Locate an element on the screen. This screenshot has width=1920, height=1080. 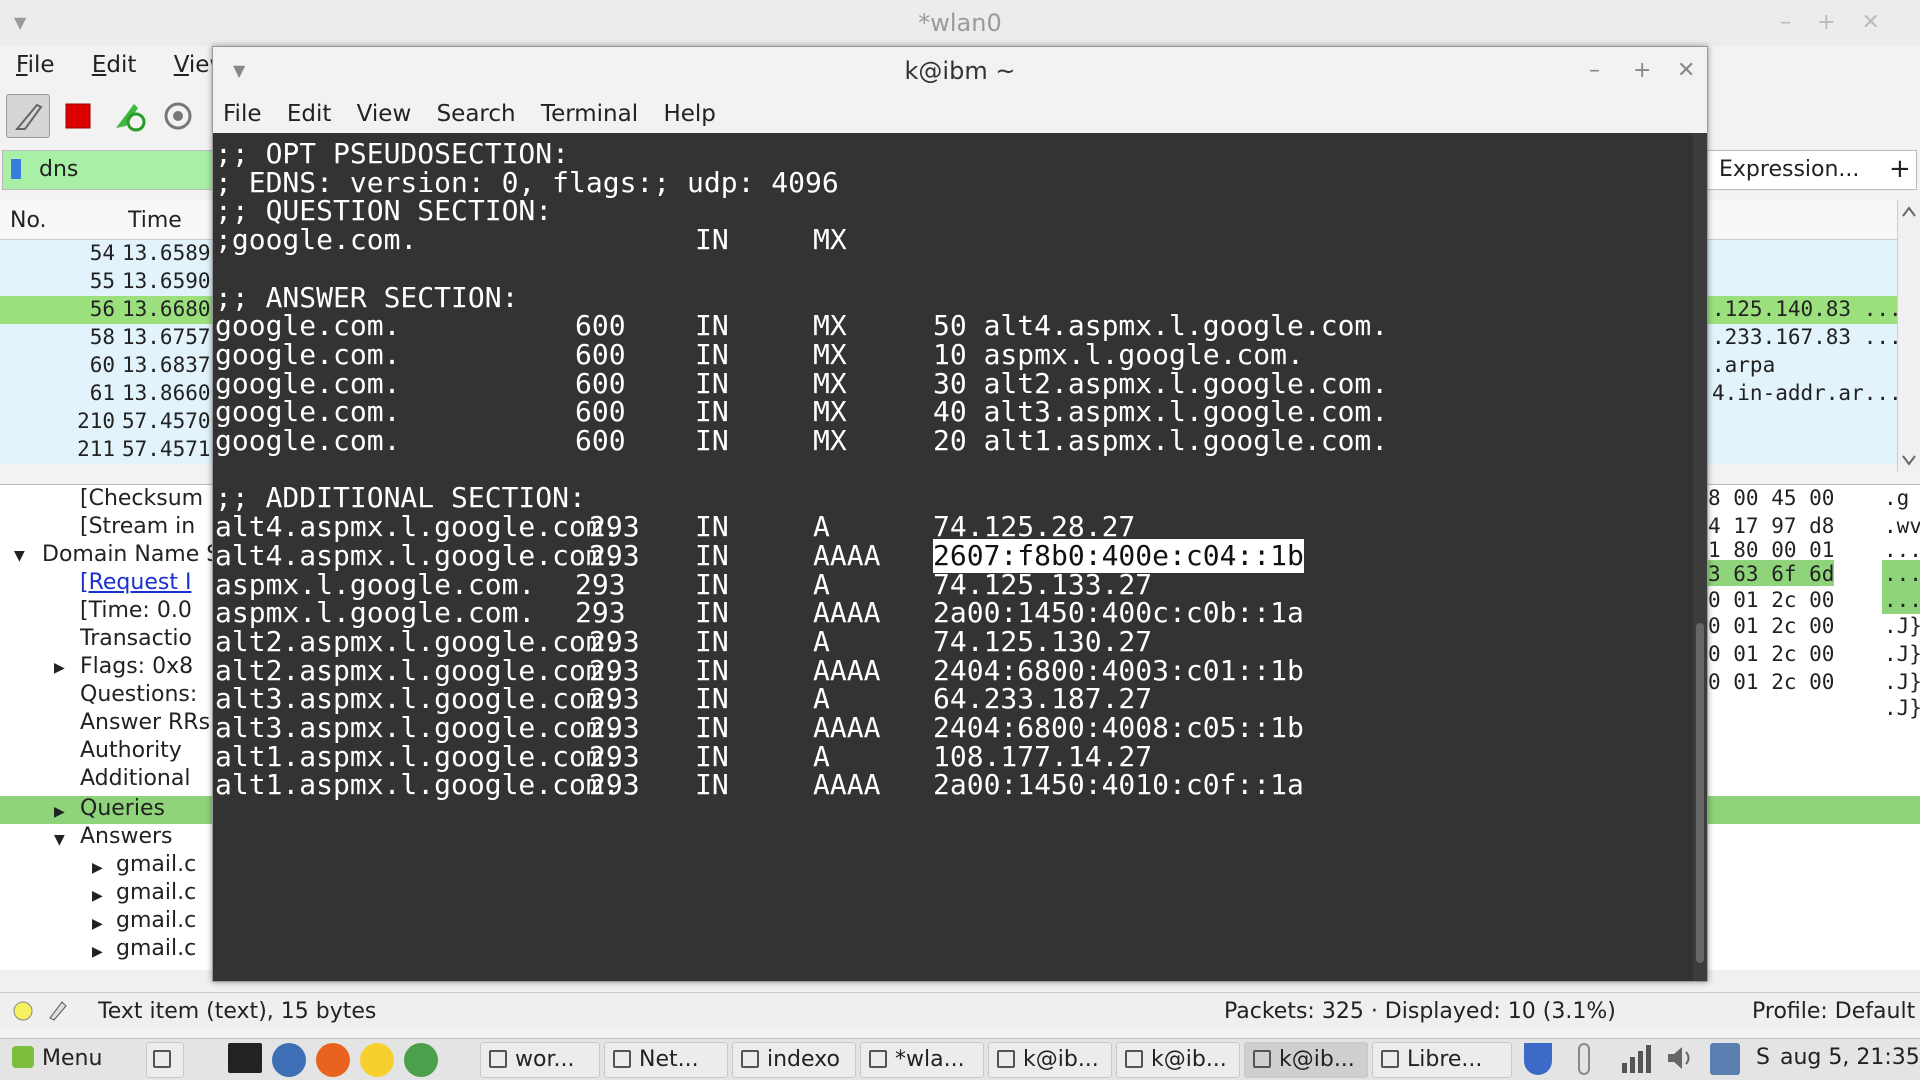
task-button: indexo is located at coordinates (794, 1060).